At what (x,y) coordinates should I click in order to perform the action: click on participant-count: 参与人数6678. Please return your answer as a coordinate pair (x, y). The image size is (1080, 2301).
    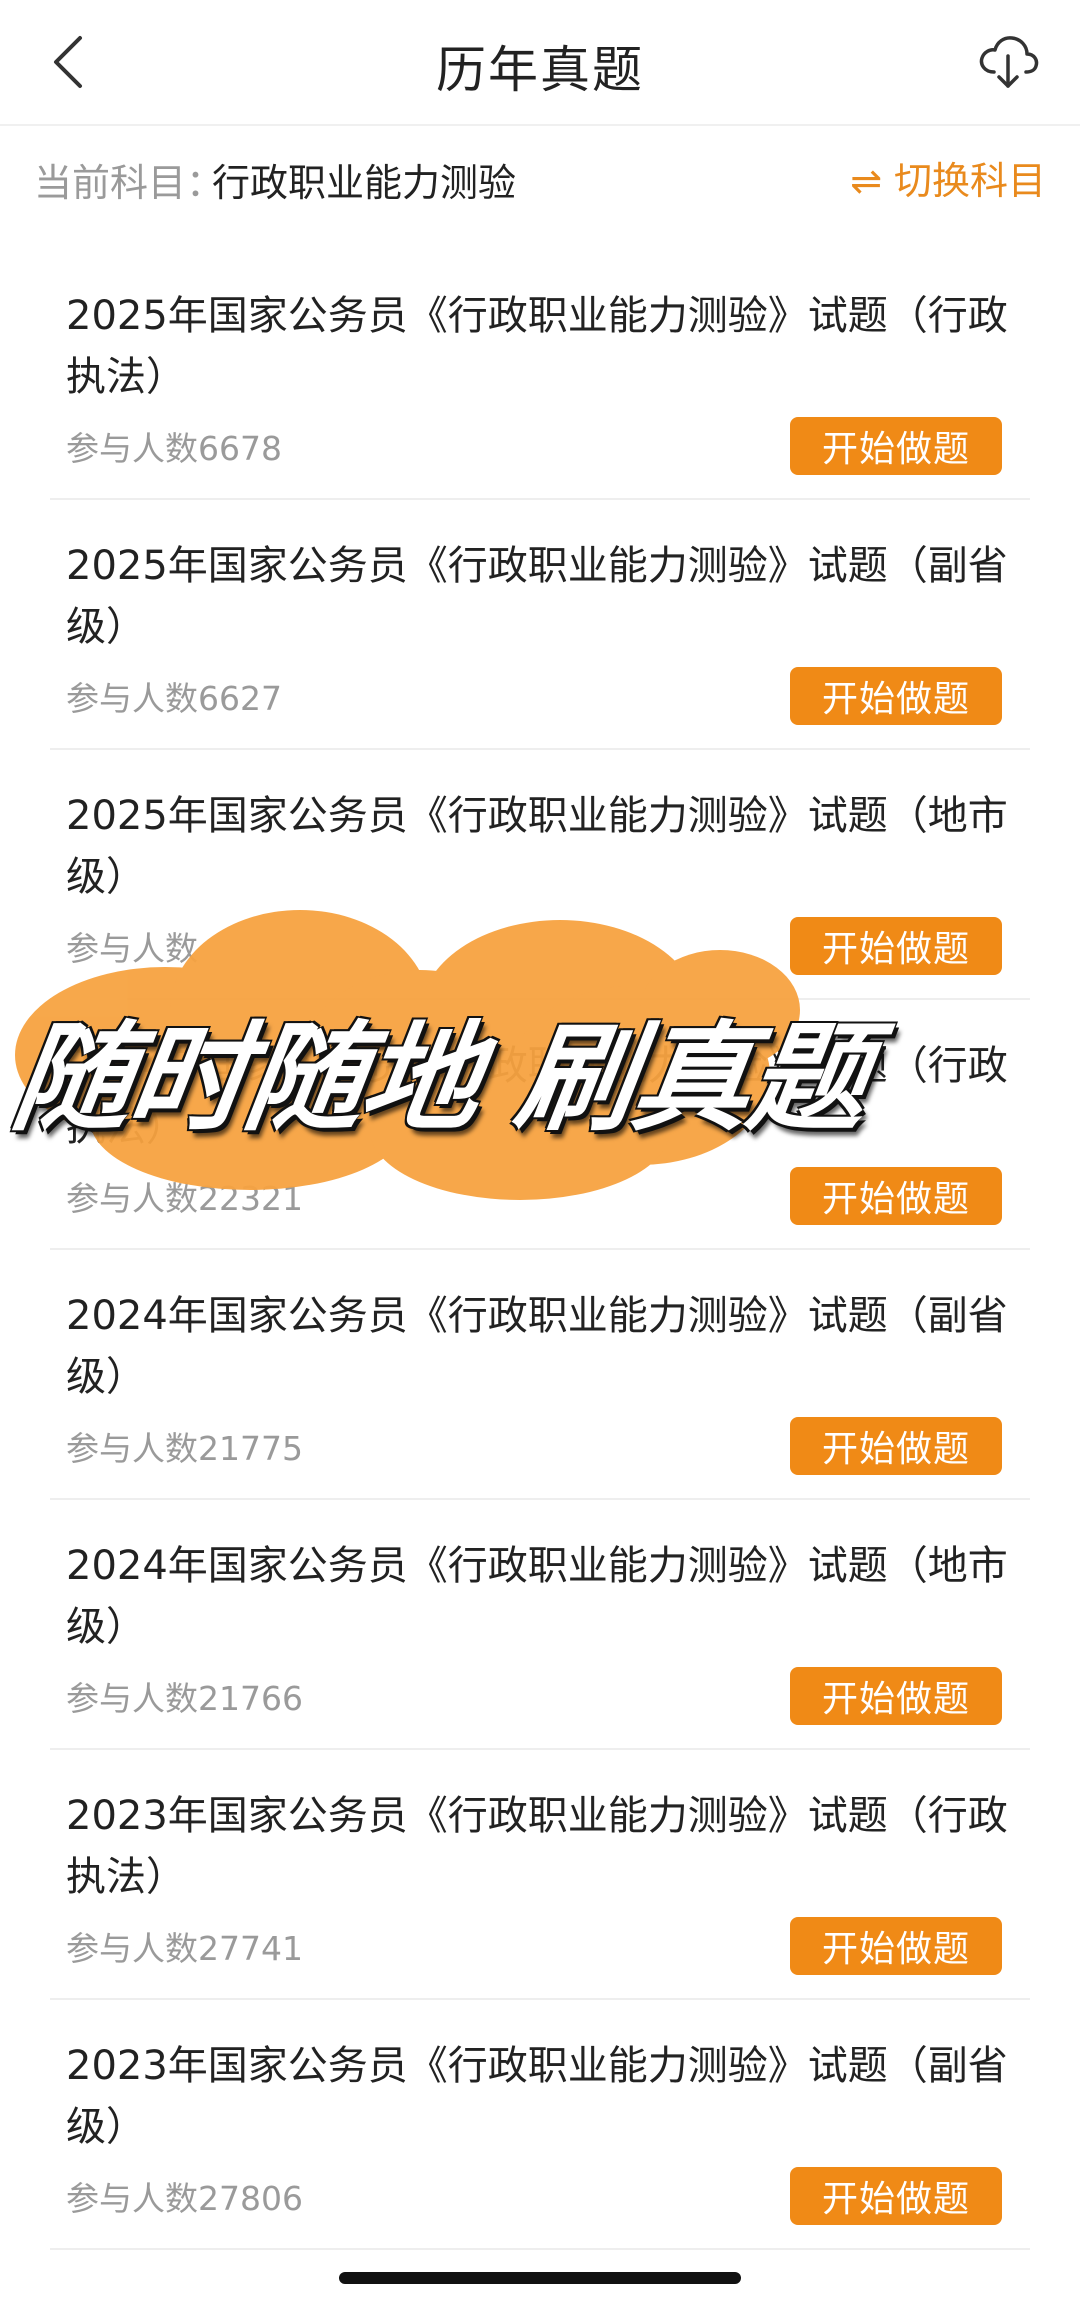
    Looking at the image, I should click on (174, 448).